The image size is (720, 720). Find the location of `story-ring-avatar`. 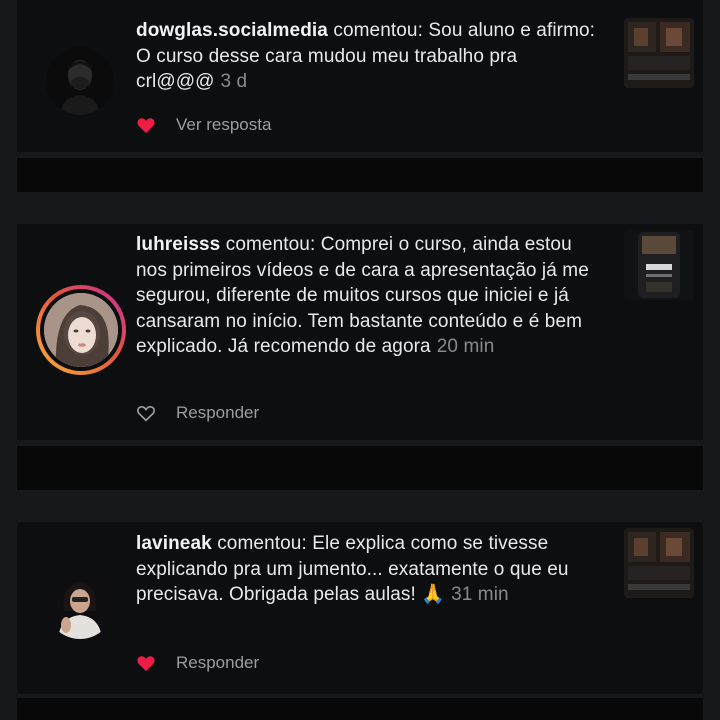

story-ring-avatar is located at coordinates (81, 330).